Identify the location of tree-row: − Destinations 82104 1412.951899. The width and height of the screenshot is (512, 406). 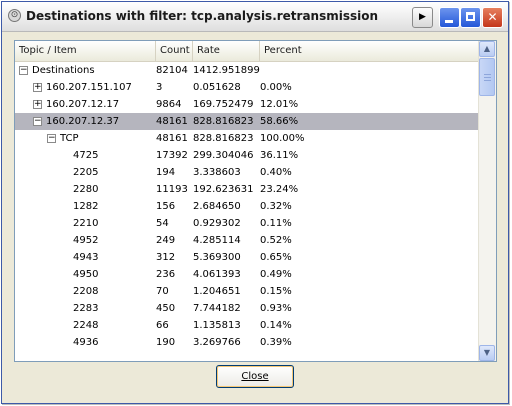
(247, 70).